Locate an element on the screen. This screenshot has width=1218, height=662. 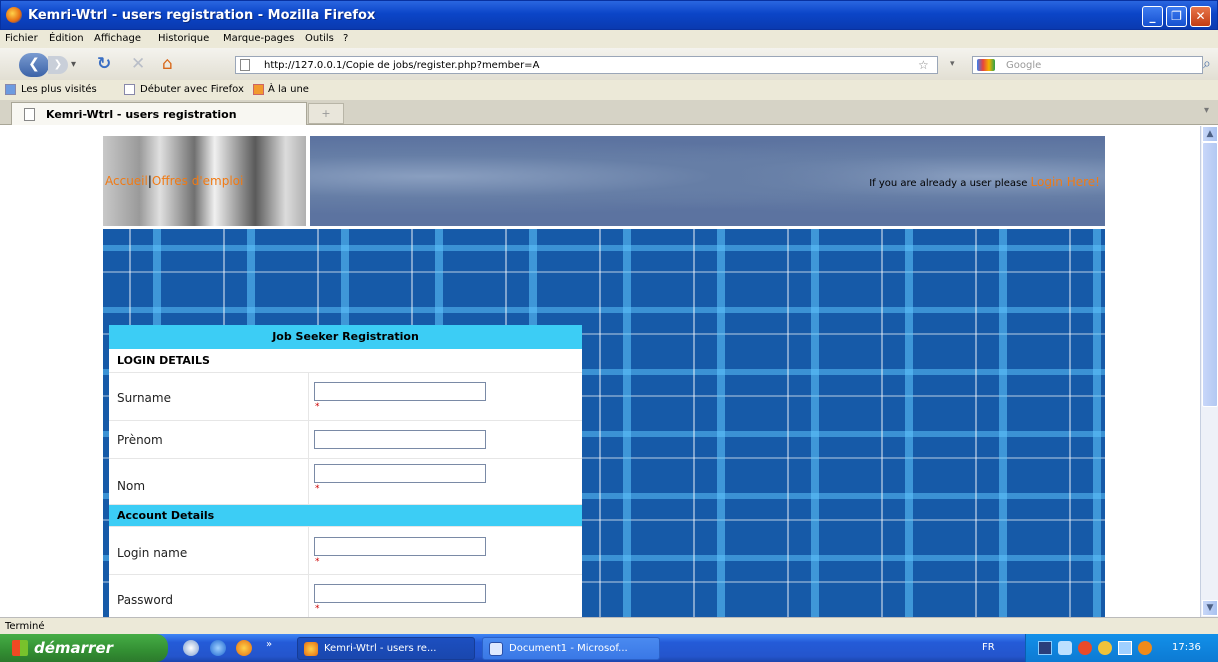
stop-icon: ✕ is located at coordinates (138, 64).